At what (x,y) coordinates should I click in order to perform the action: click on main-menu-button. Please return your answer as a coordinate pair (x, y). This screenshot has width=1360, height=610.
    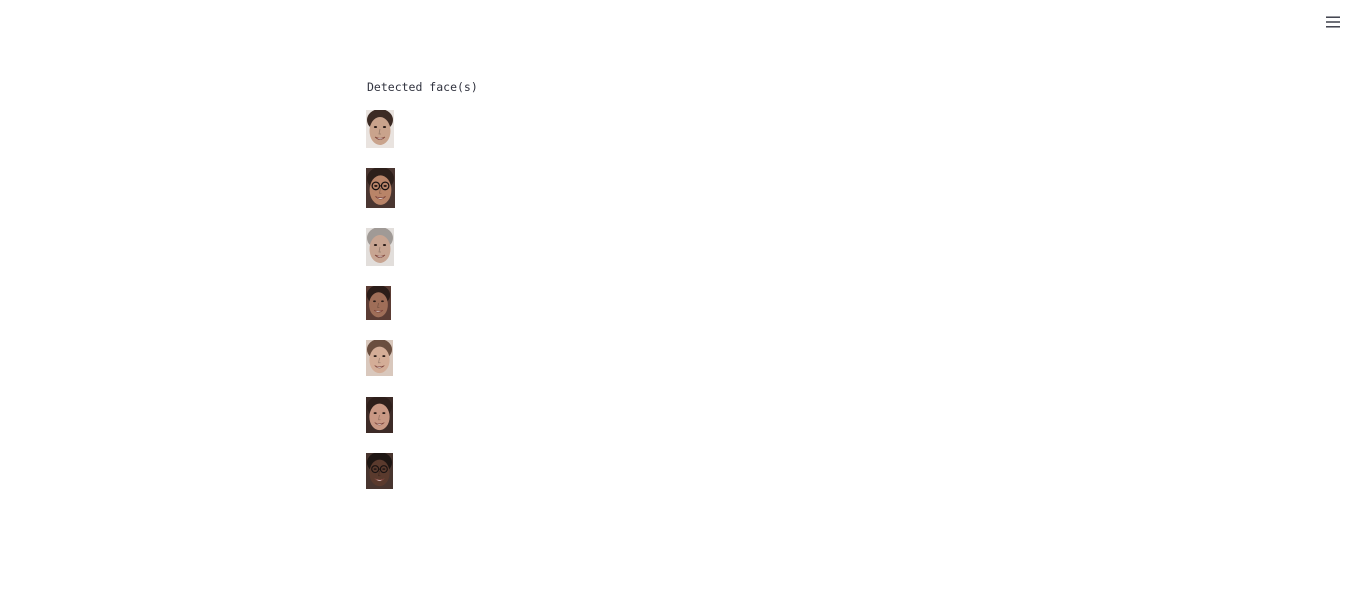
    Looking at the image, I should click on (1333, 22).